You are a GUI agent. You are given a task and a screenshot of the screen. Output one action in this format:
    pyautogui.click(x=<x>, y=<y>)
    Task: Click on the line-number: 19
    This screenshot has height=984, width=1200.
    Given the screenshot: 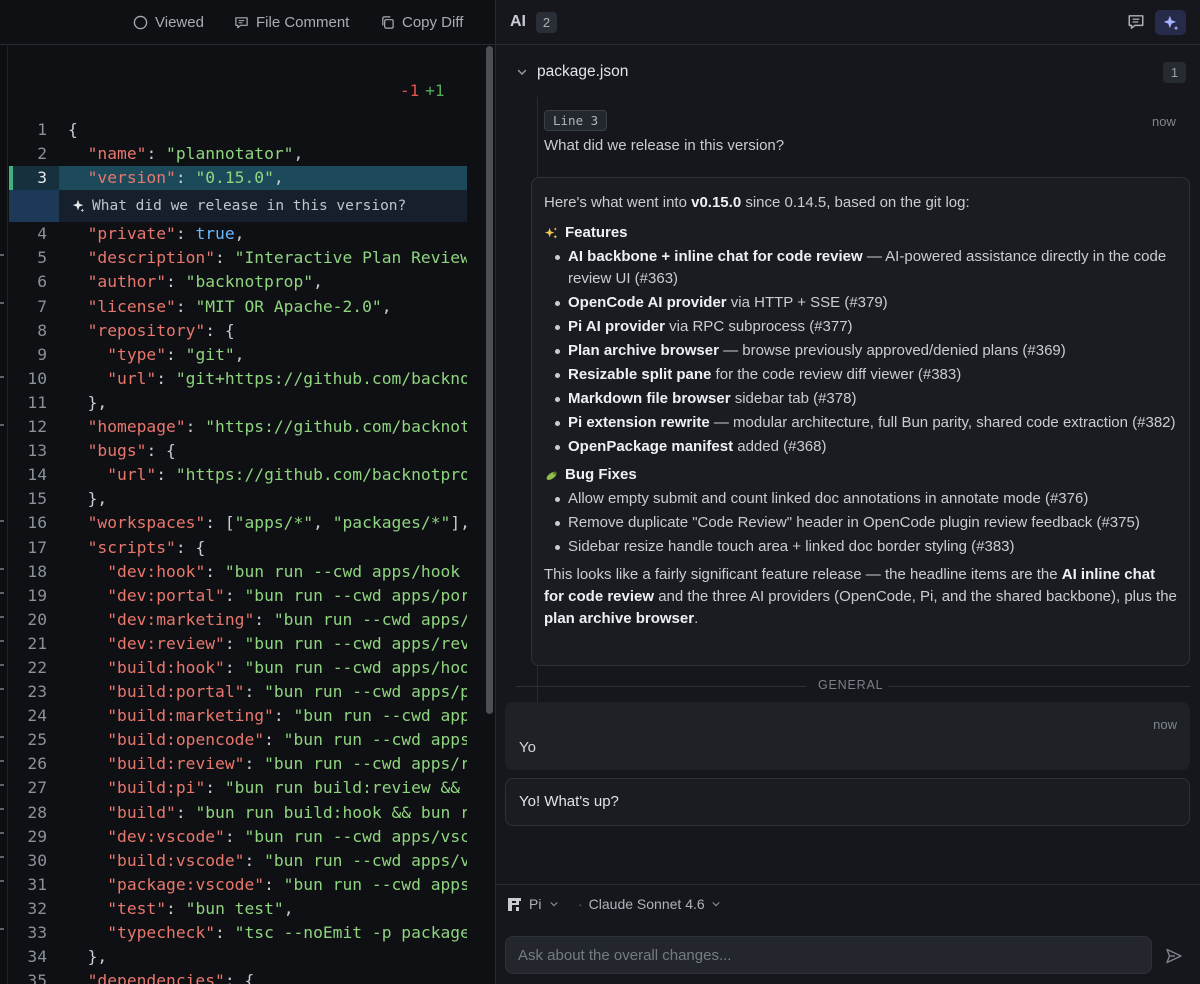 What is the action you would take?
    pyautogui.click(x=37, y=595)
    